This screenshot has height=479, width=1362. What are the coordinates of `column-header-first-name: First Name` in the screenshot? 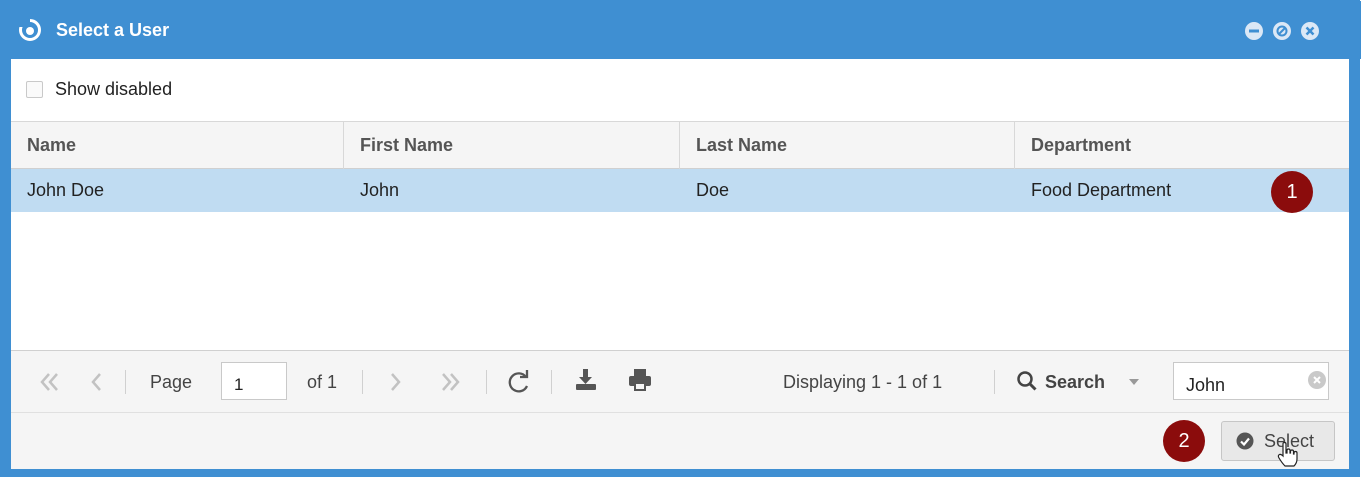 It's located at (512, 145).